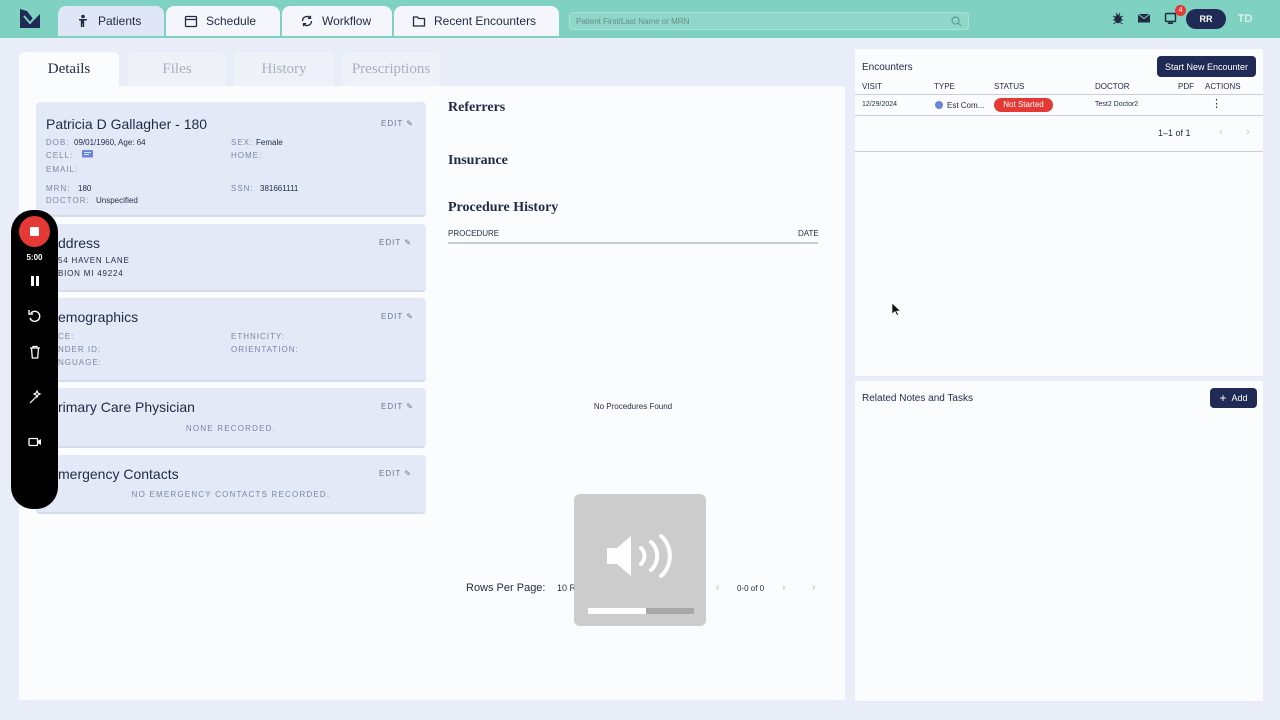  Describe the element at coordinates (717, 587) in the screenshot. I see `prev-page-icon: ‹` at that location.